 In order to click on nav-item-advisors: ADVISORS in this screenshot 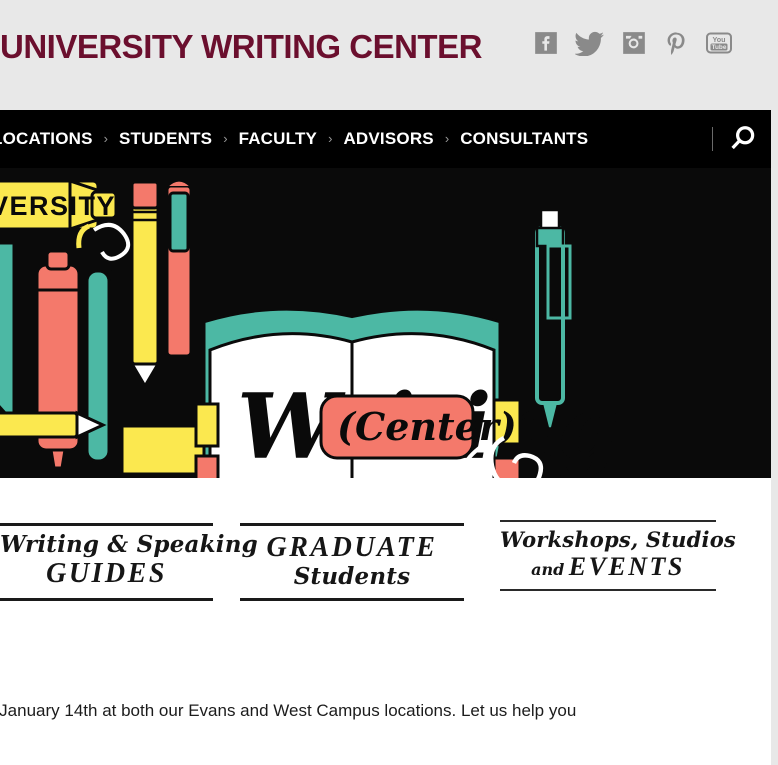, I will do `click(388, 139)`.